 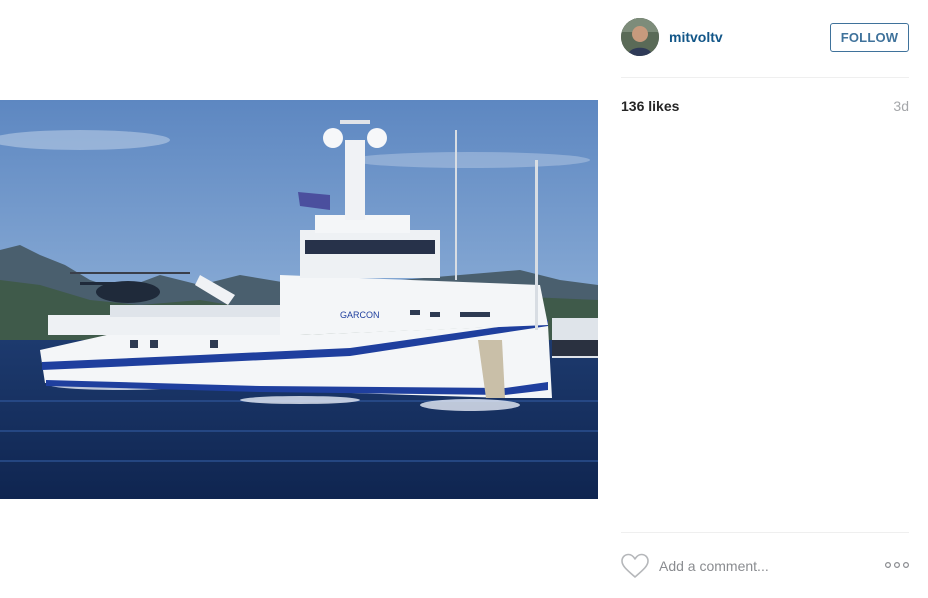 I want to click on post-header: mitvoltv FOLLOW, so click(x=765, y=39).